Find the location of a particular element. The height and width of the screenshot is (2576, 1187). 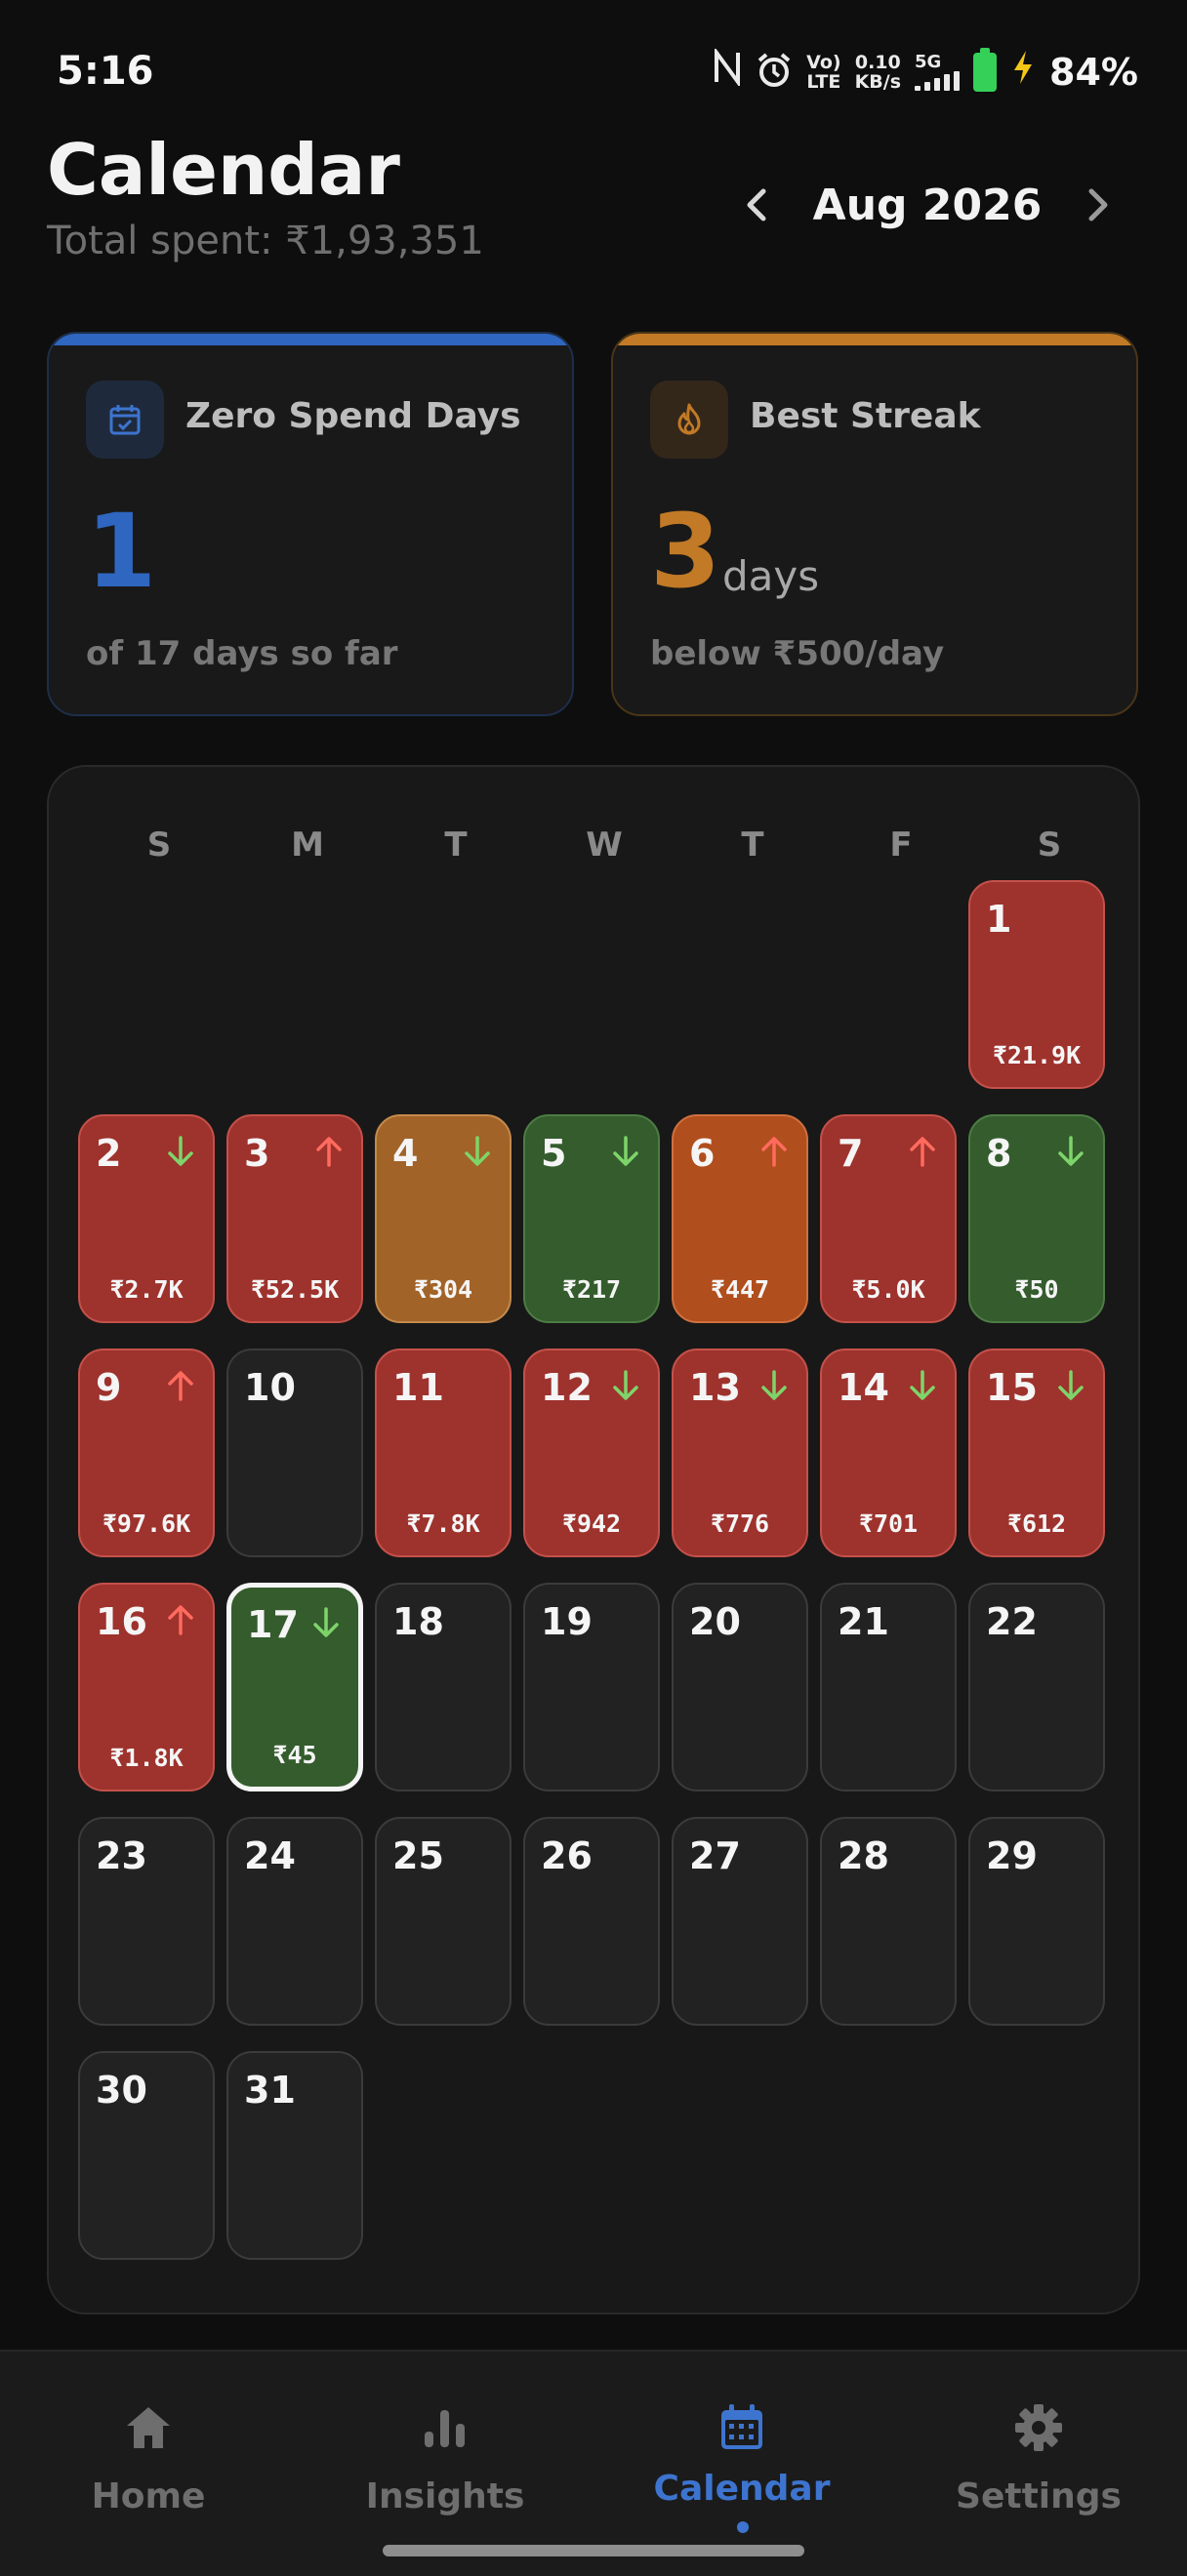

day-number: 21 is located at coordinates (863, 1621).